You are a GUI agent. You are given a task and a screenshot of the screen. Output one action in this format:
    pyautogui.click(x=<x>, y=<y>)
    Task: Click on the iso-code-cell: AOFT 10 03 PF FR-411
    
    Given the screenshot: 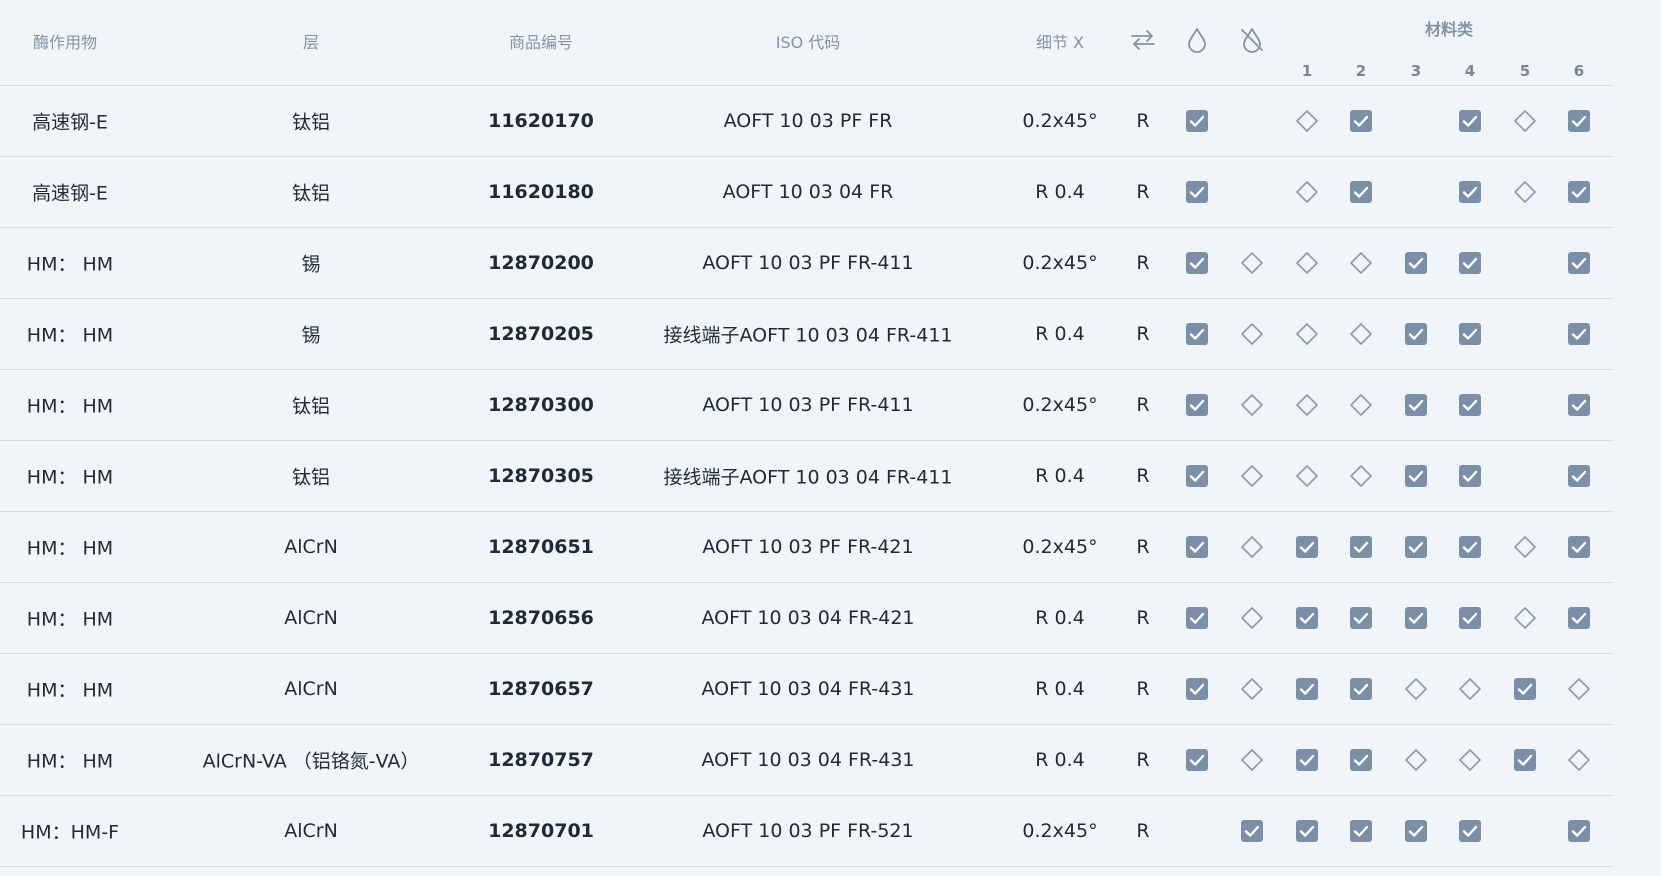 What is the action you would take?
    pyautogui.click(x=808, y=405)
    